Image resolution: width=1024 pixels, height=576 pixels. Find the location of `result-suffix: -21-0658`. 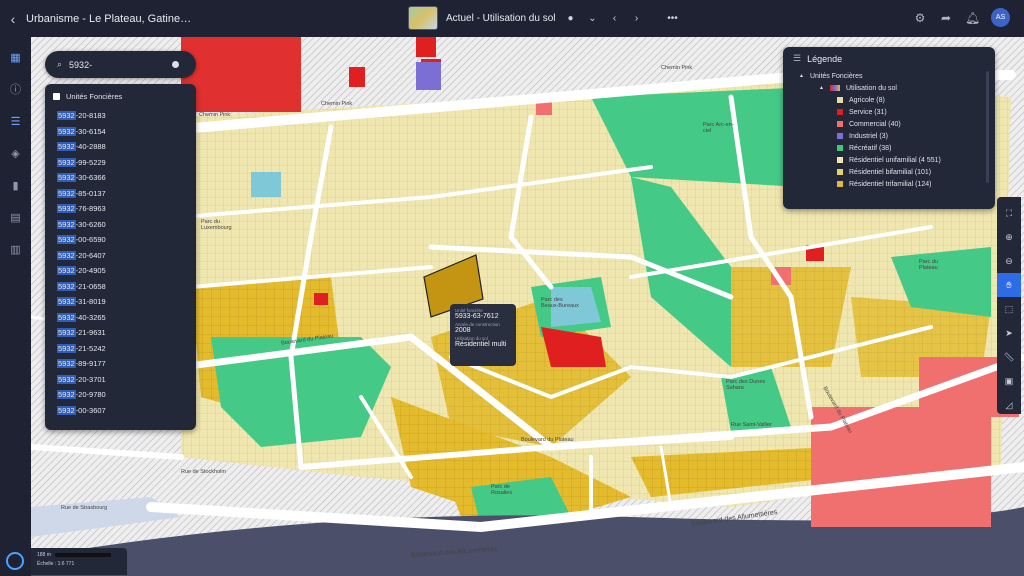

result-suffix: -21-0658 is located at coordinates (90, 286).